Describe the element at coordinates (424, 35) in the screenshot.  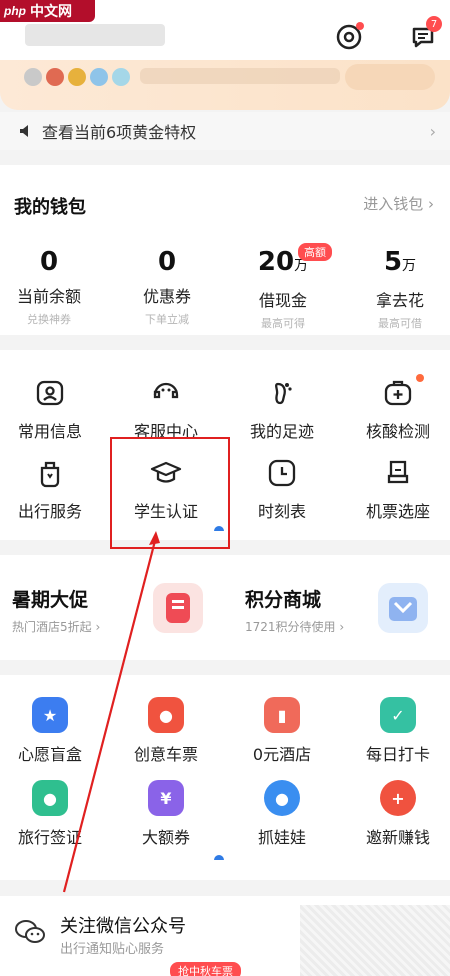
I see `message-button: 7` at that location.